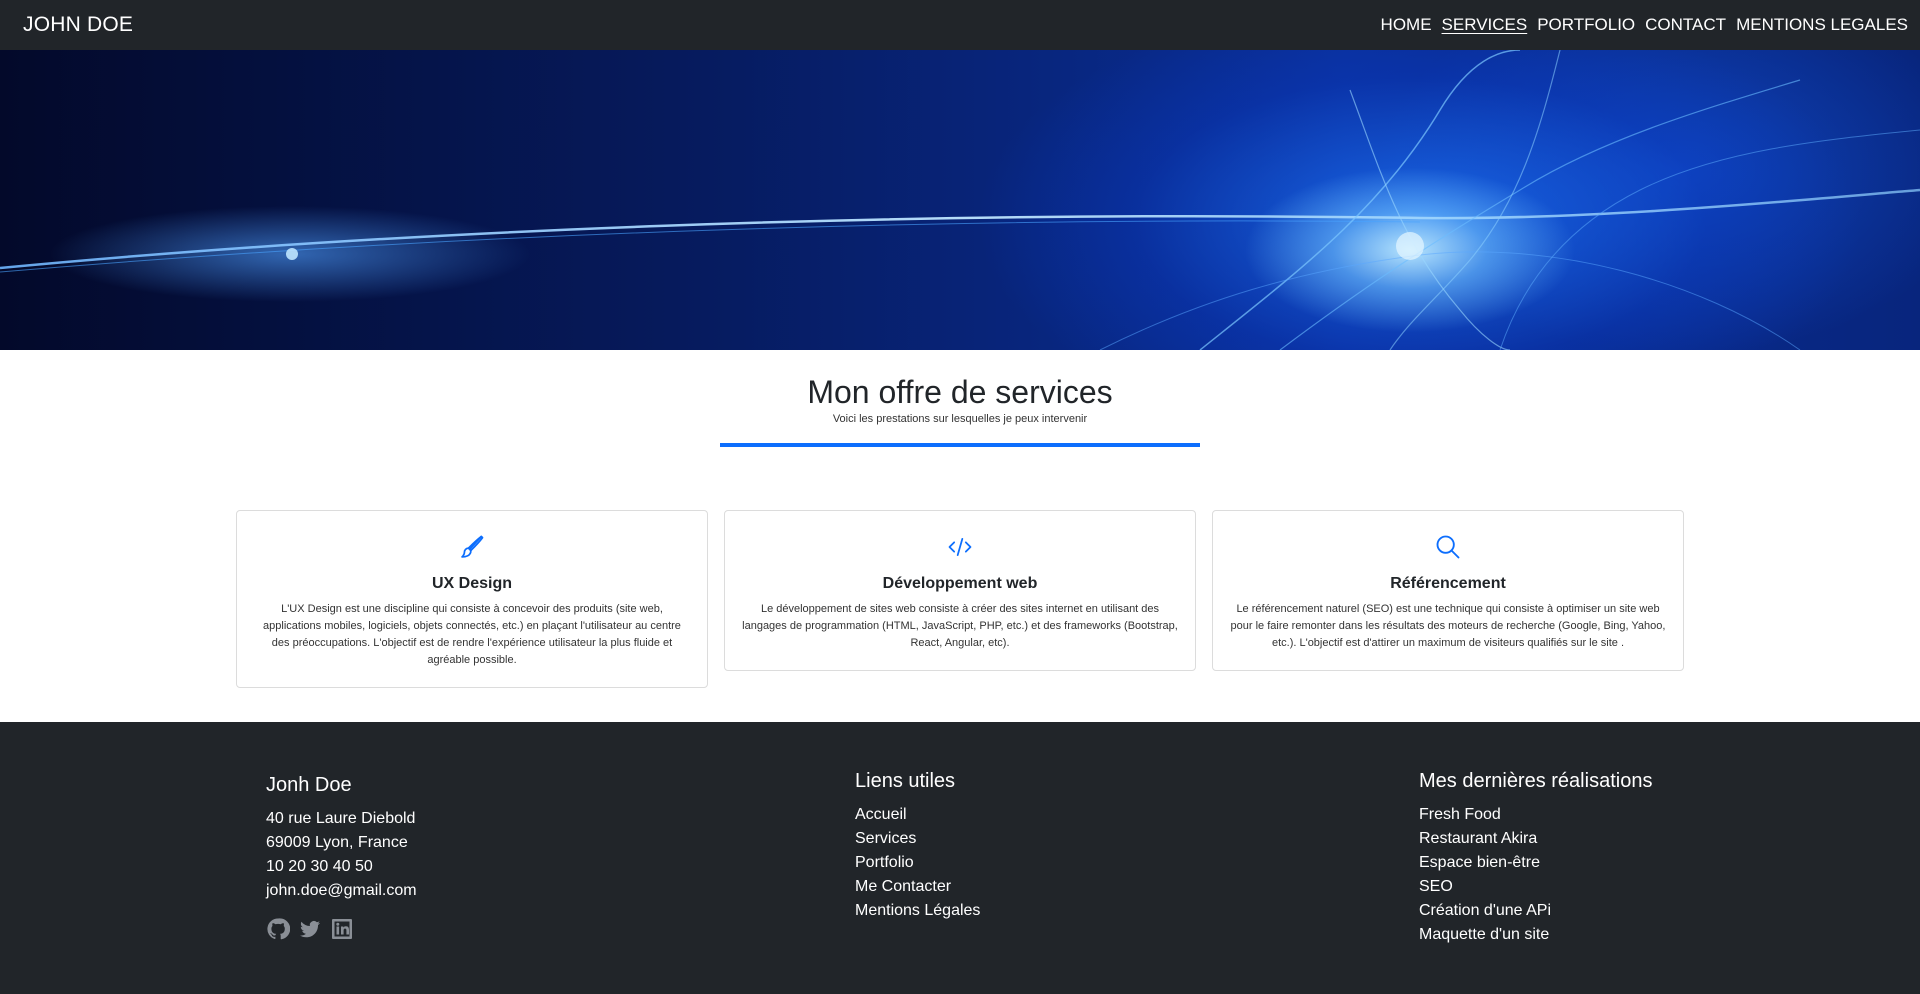  I want to click on footer-link-me-contacter: Me Contacter, so click(917, 887).